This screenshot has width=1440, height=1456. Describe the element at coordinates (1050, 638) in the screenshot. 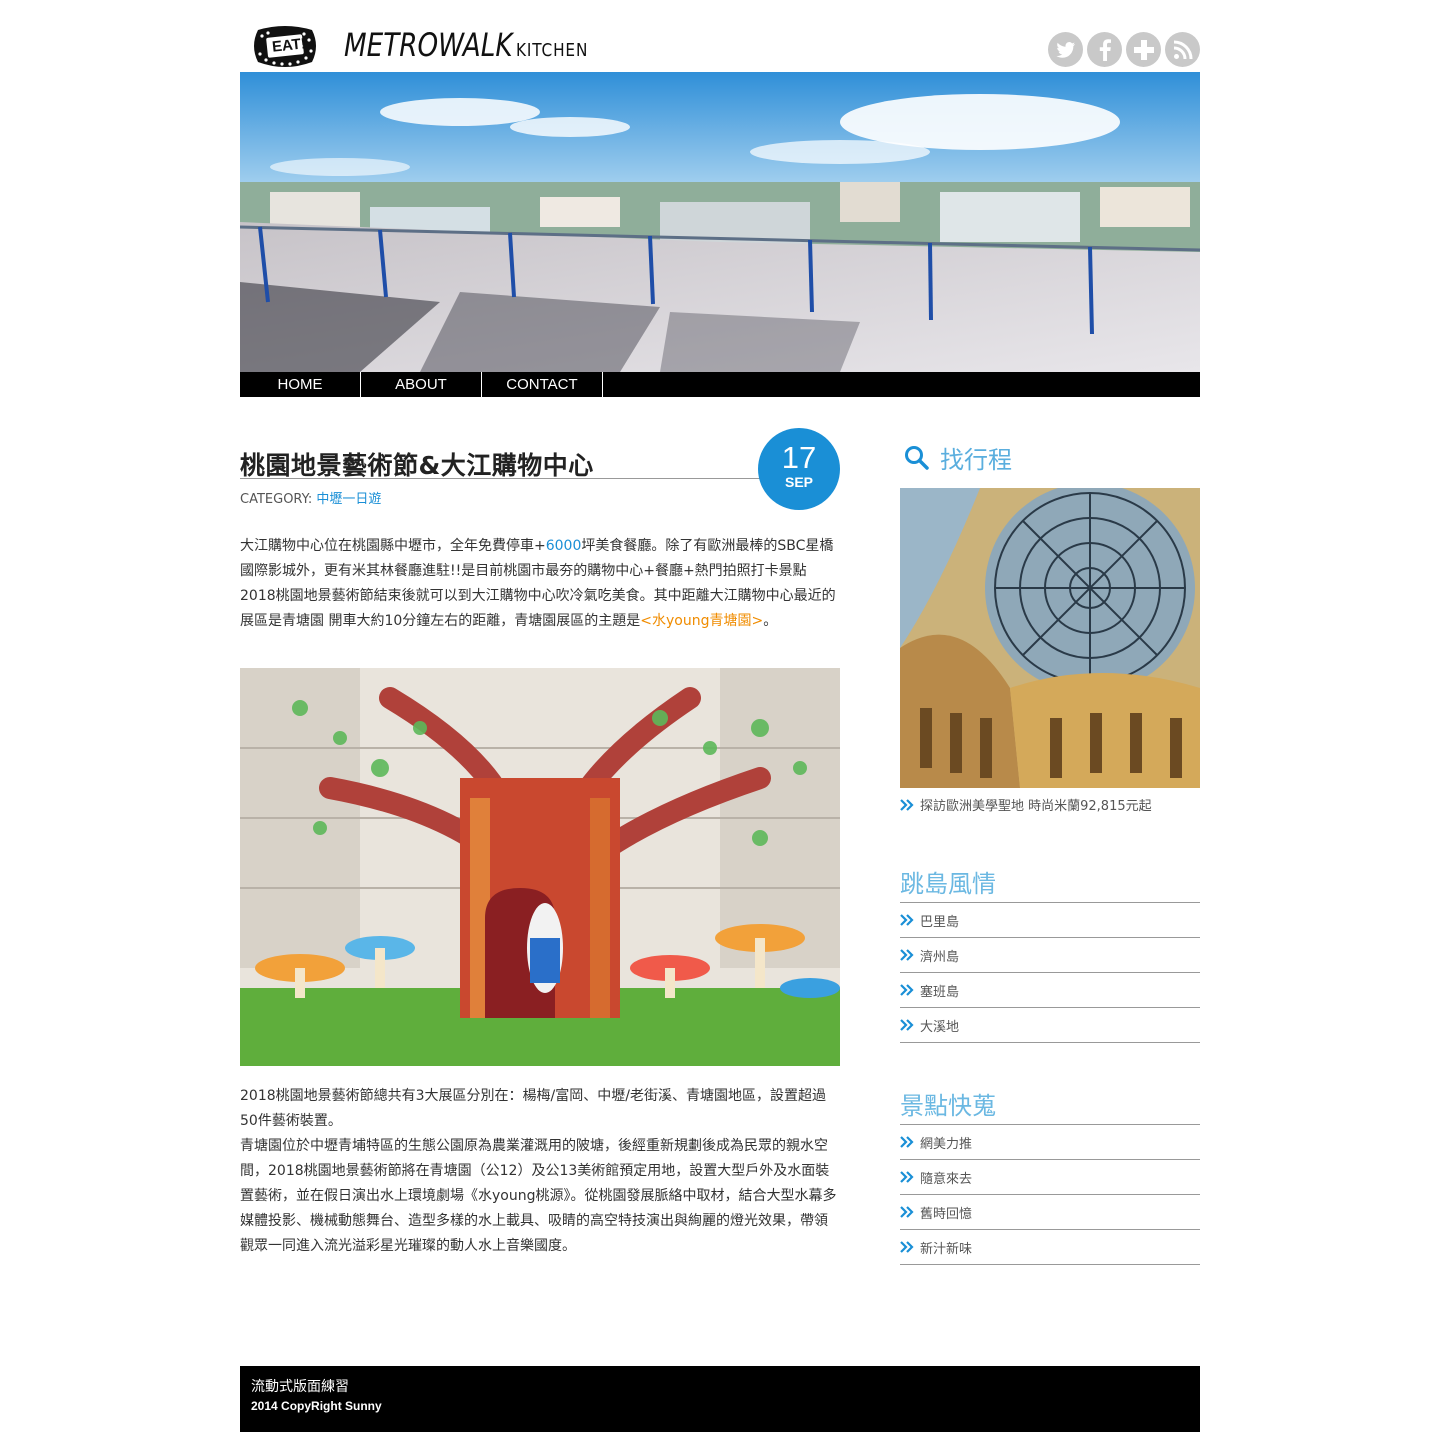

I see `promo-image-milan-galleria` at that location.